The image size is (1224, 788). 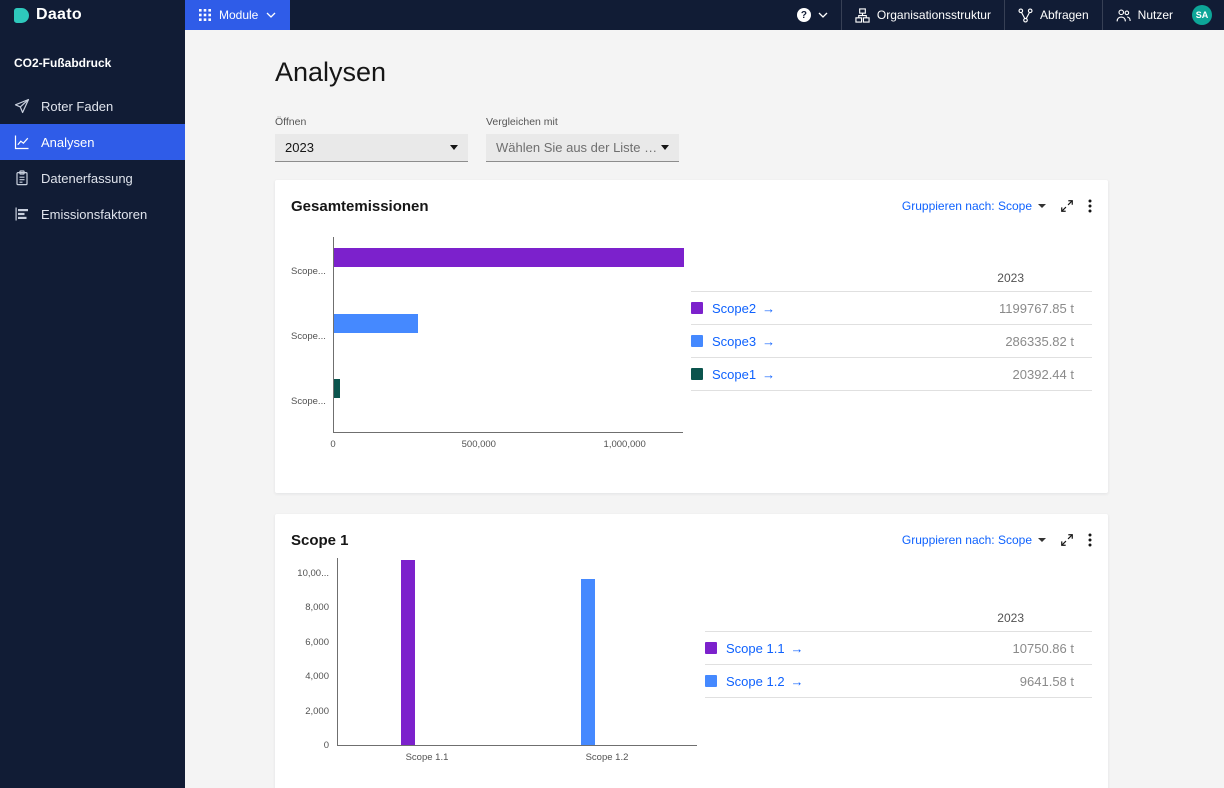 What do you see at coordinates (691, 206) in the screenshot?
I see `card-header: Gesamtemissionen Gruppieren nach: Scope` at bounding box center [691, 206].